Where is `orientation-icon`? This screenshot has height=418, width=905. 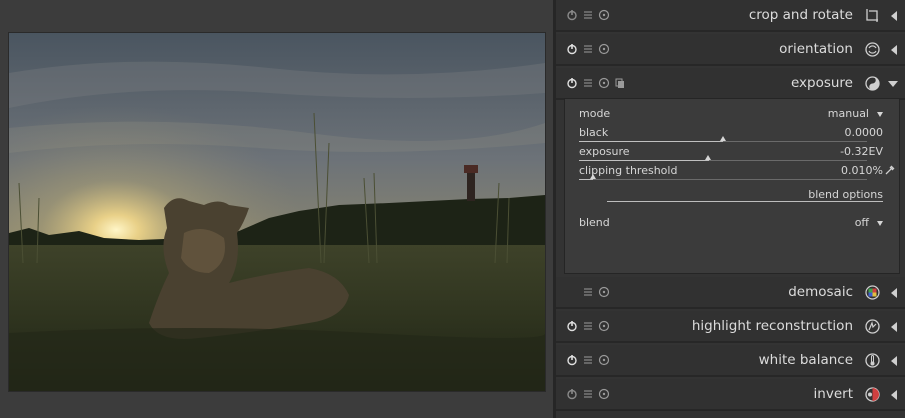
orientation-icon is located at coordinates (872, 49).